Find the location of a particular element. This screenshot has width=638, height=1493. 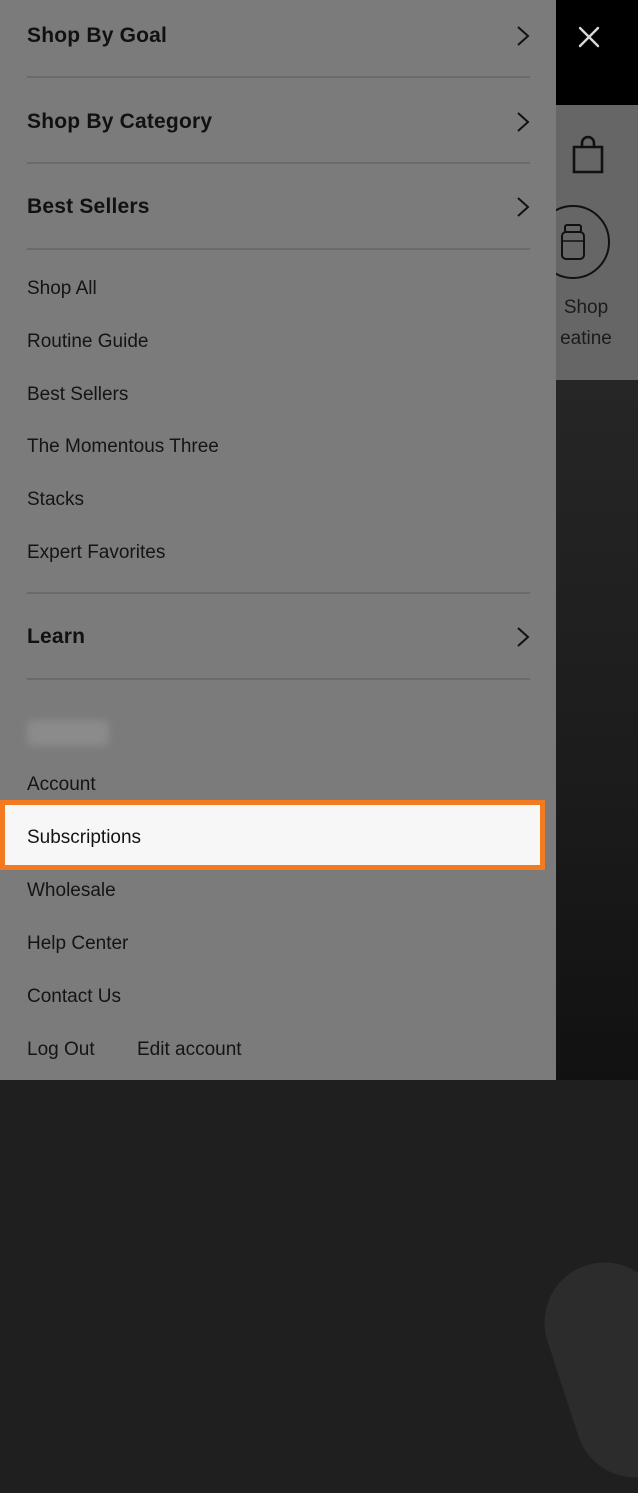

close-icon is located at coordinates (589, 37).